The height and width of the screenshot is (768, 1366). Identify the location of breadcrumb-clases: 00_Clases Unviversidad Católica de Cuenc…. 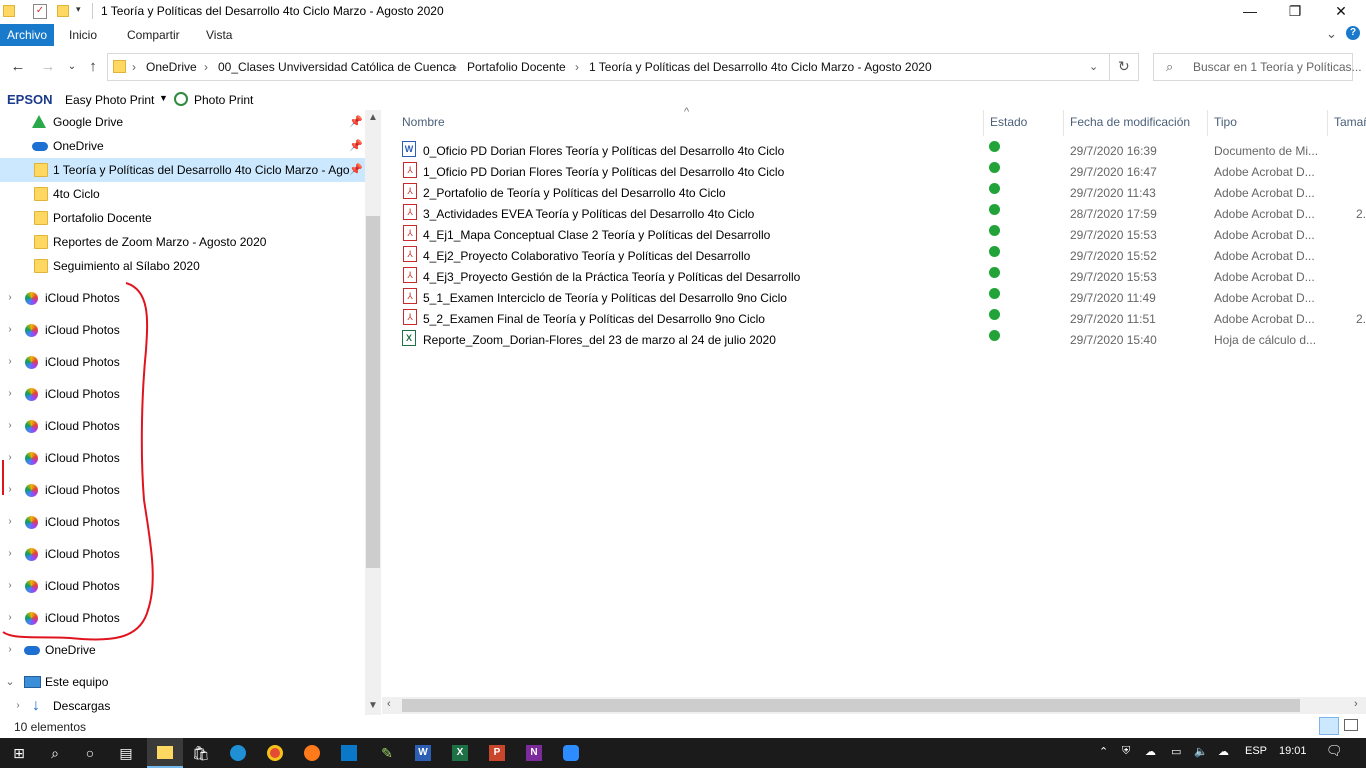
(336, 67).